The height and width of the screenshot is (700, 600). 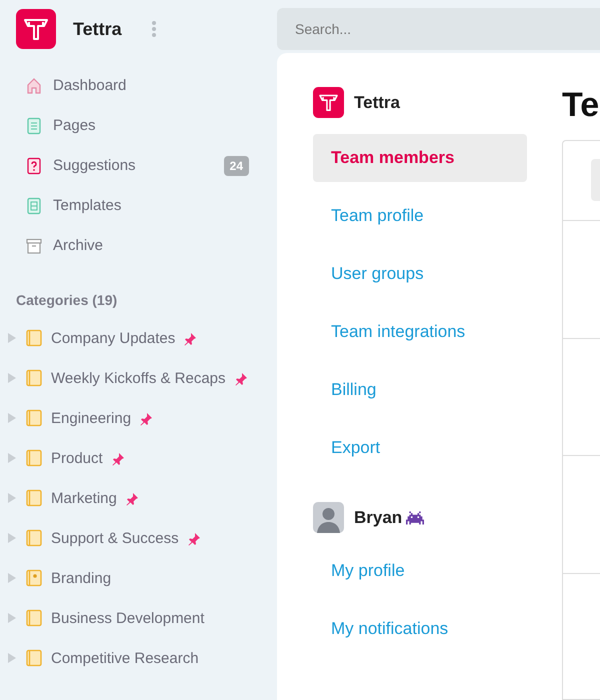 What do you see at coordinates (125, 659) in the screenshot?
I see `category-label: Competitive Research` at bounding box center [125, 659].